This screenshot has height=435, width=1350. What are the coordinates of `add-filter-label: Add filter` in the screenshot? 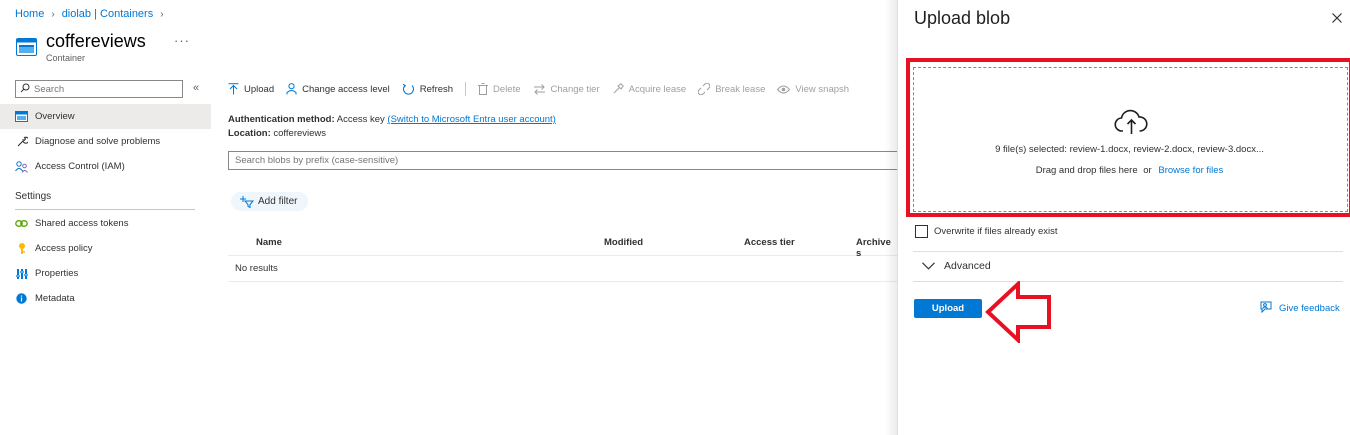 It's located at (278, 201).